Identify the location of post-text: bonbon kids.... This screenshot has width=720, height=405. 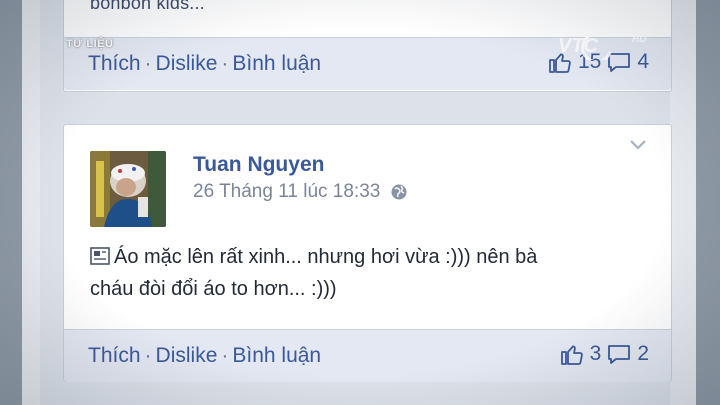
(147, 6).